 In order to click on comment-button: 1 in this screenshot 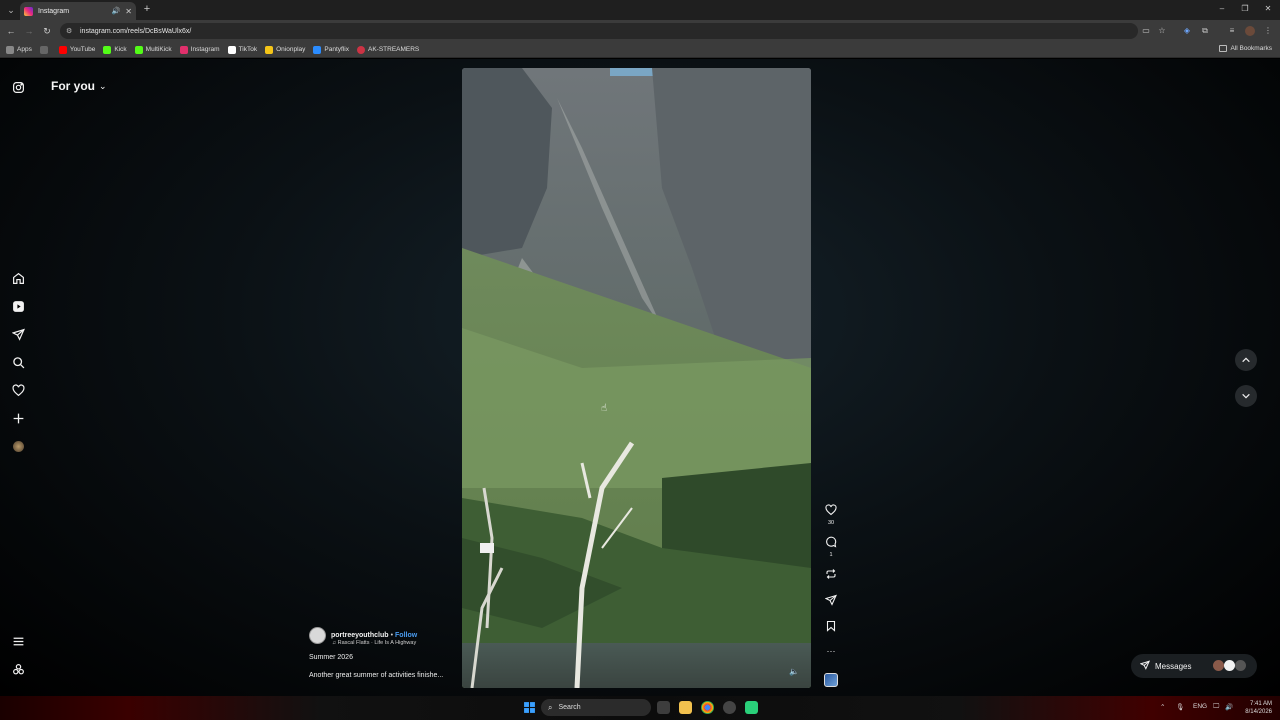, I will do `click(831, 547)`.